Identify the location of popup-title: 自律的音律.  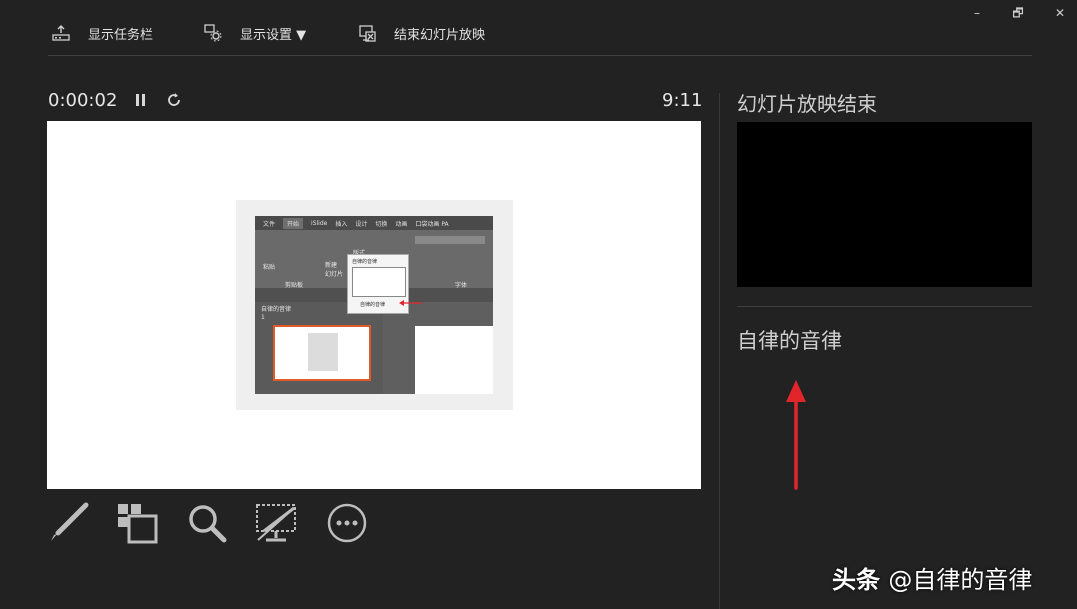
(365, 262).